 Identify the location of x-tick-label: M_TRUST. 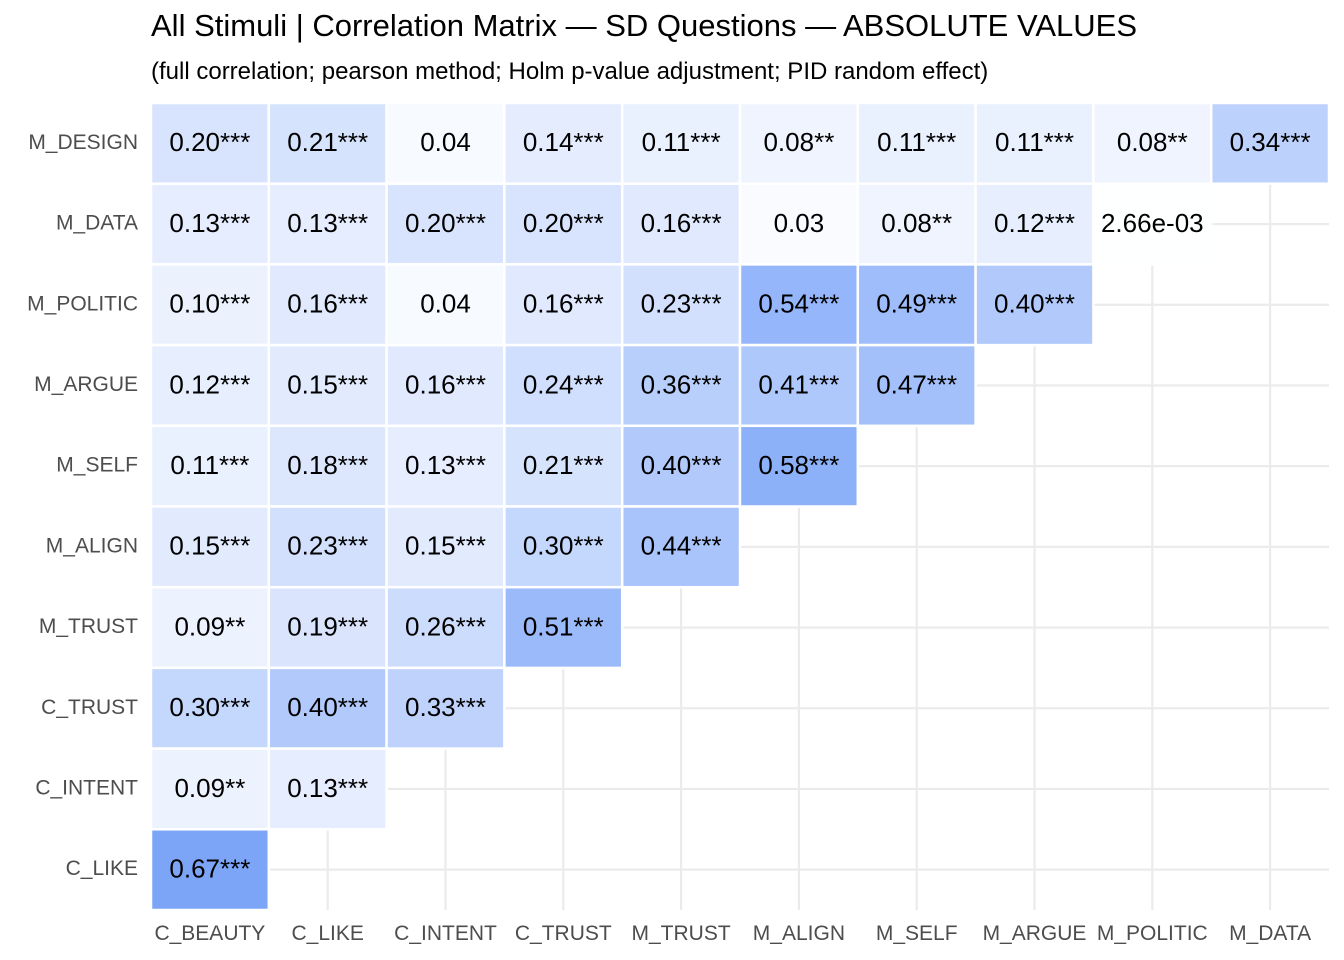
(681, 933).